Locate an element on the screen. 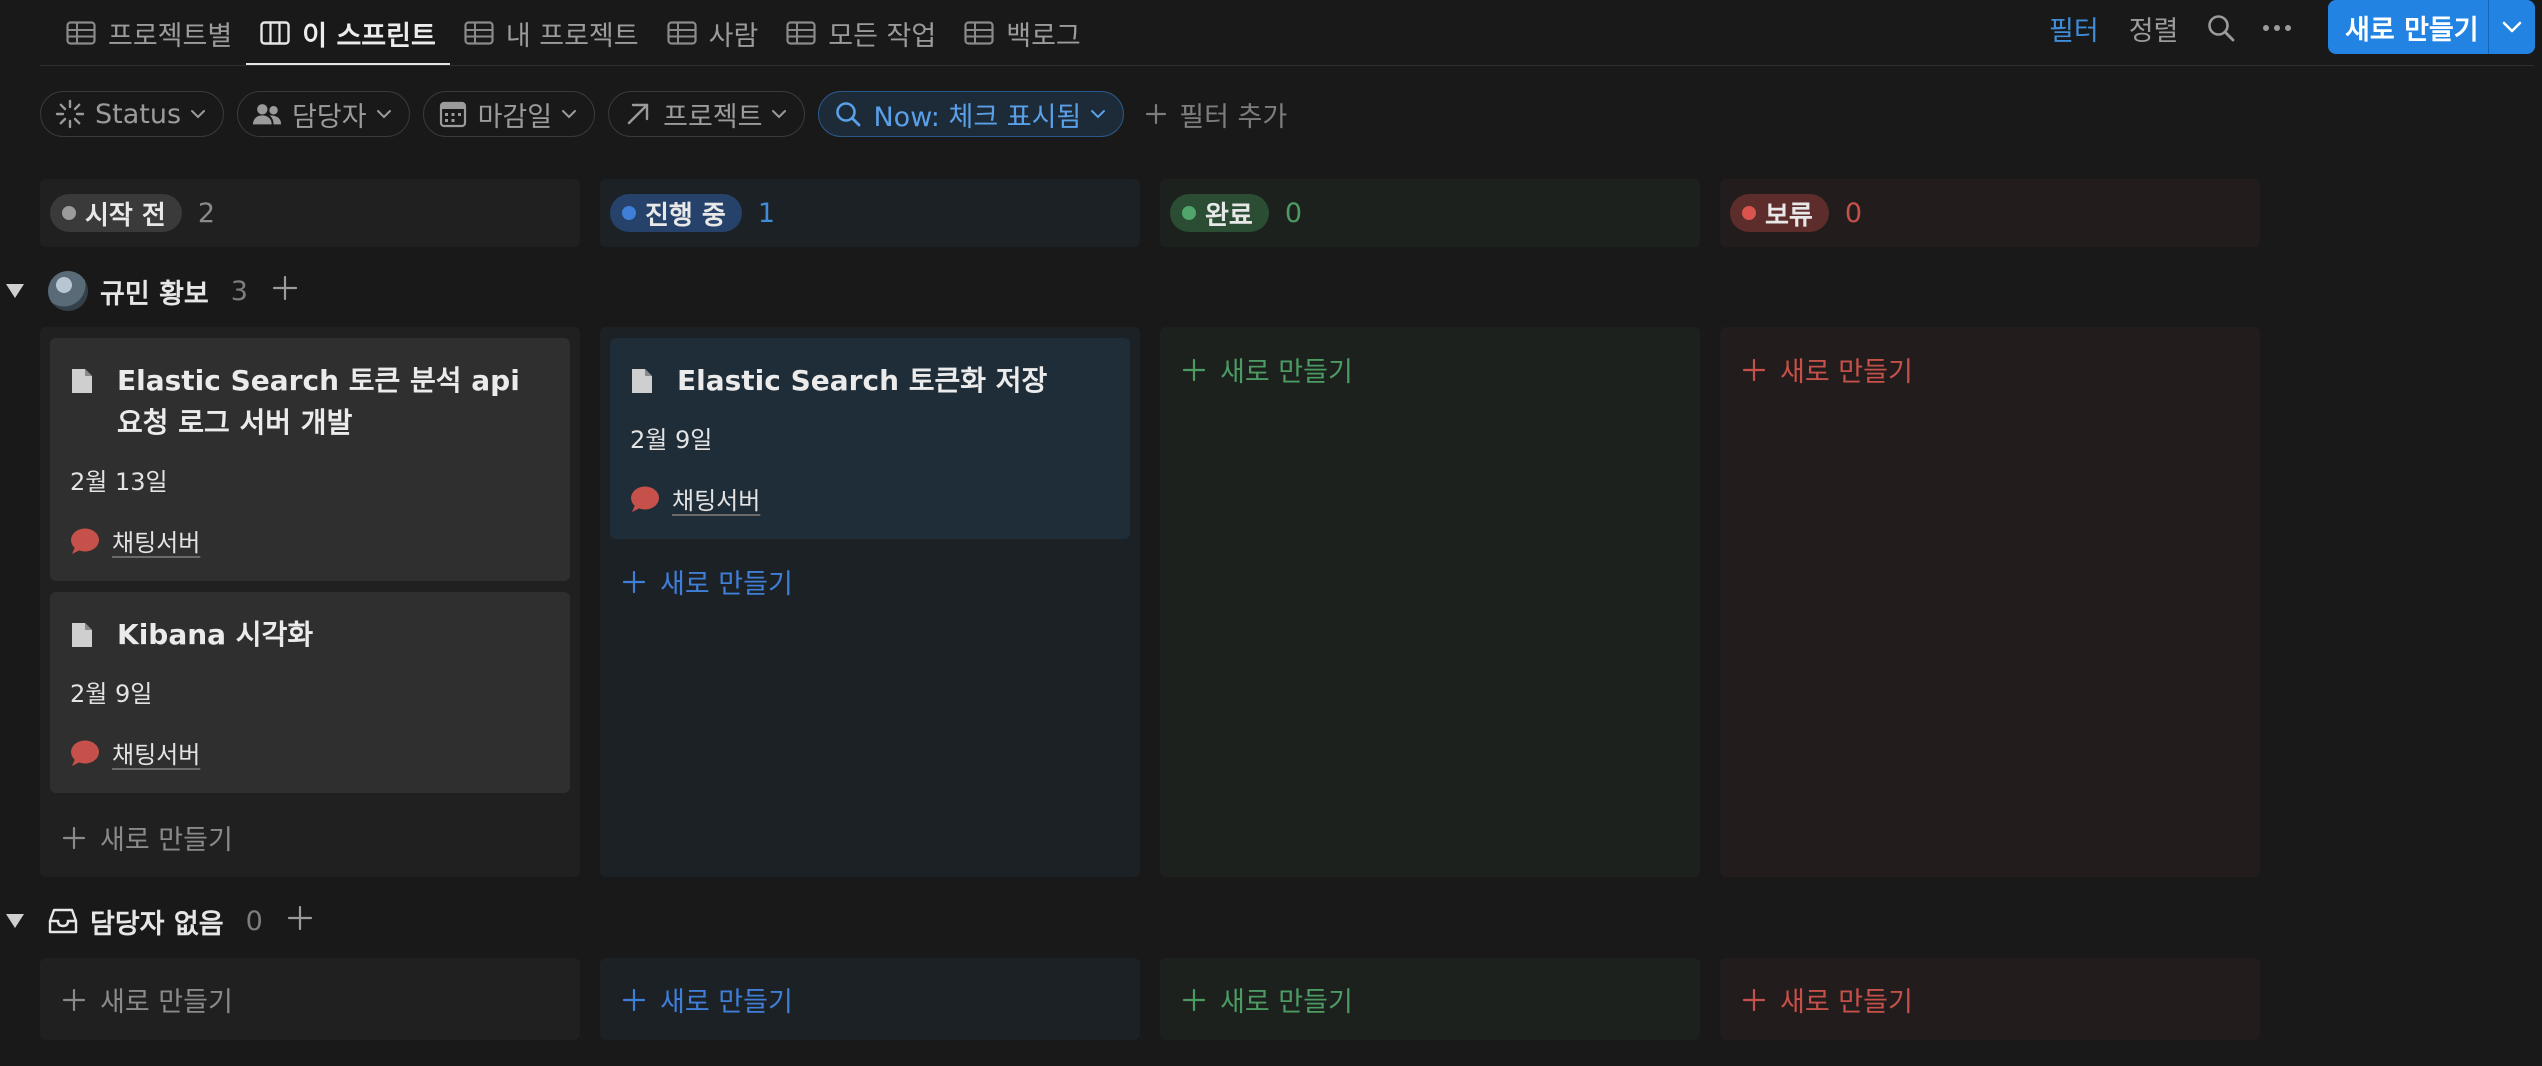  filter-chip-status: Status is located at coordinates (132, 114).